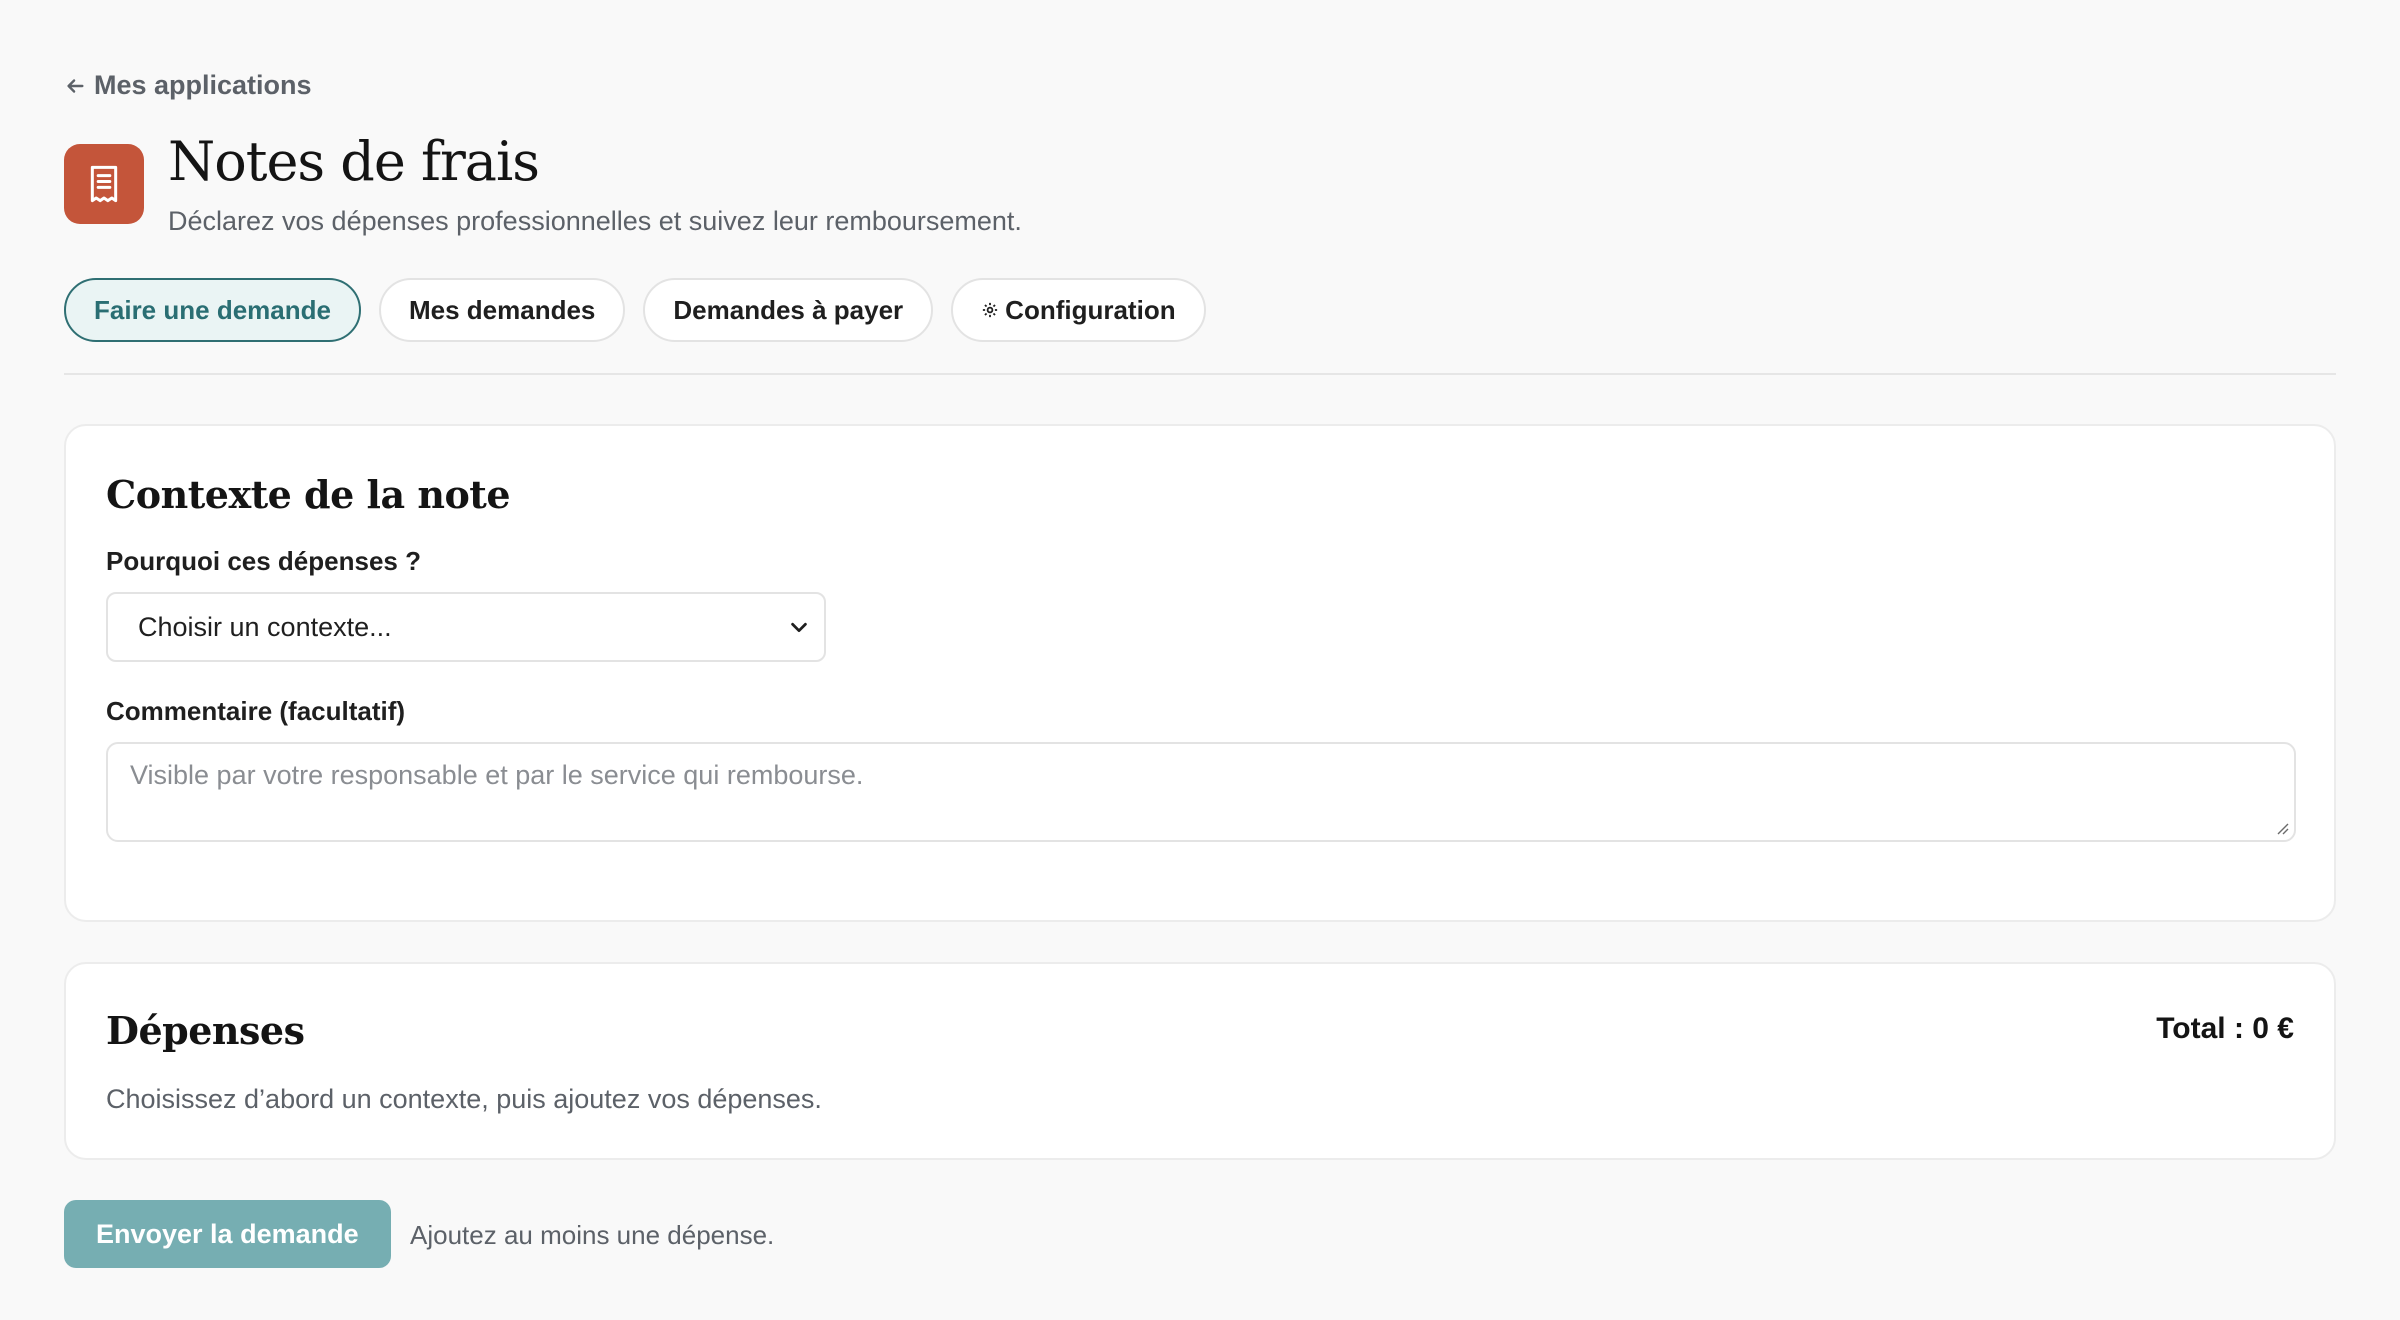 The image size is (2400, 1320). I want to click on tab-label: Mes demandes, so click(502, 309).